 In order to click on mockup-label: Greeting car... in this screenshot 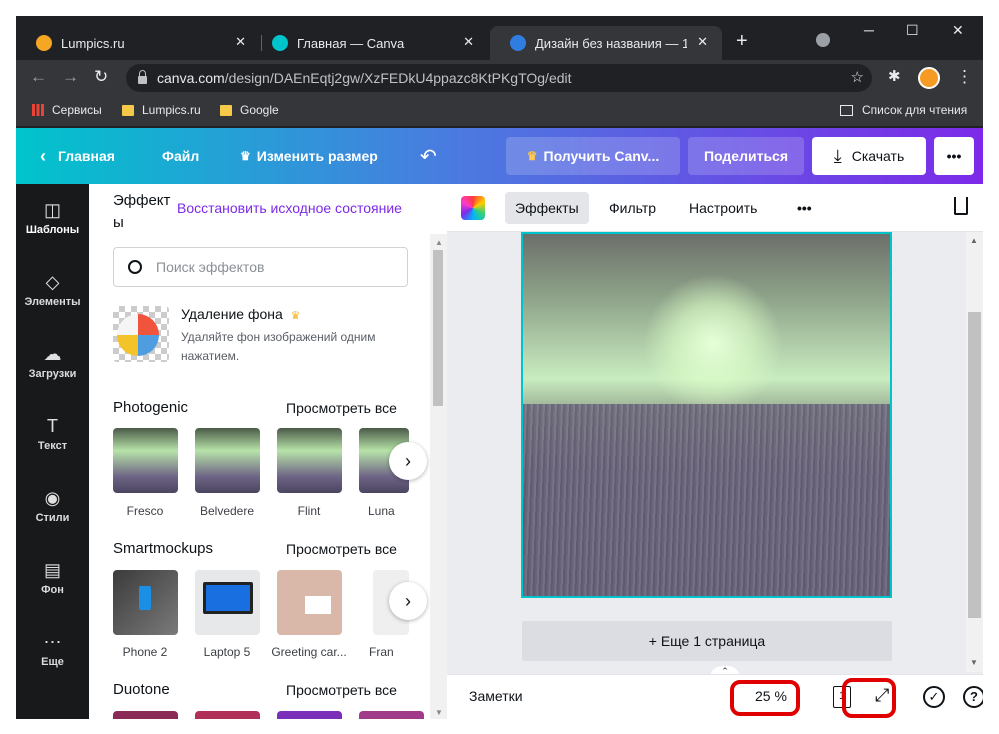, I will do `click(309, 652)`.